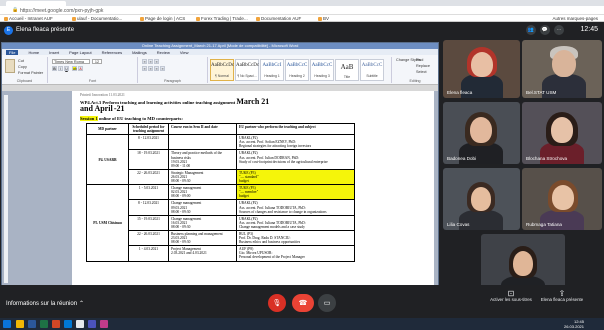  I want to click on url-text: https://meet.google.com/pxn-pyjh-gpk, so click(62, 11).